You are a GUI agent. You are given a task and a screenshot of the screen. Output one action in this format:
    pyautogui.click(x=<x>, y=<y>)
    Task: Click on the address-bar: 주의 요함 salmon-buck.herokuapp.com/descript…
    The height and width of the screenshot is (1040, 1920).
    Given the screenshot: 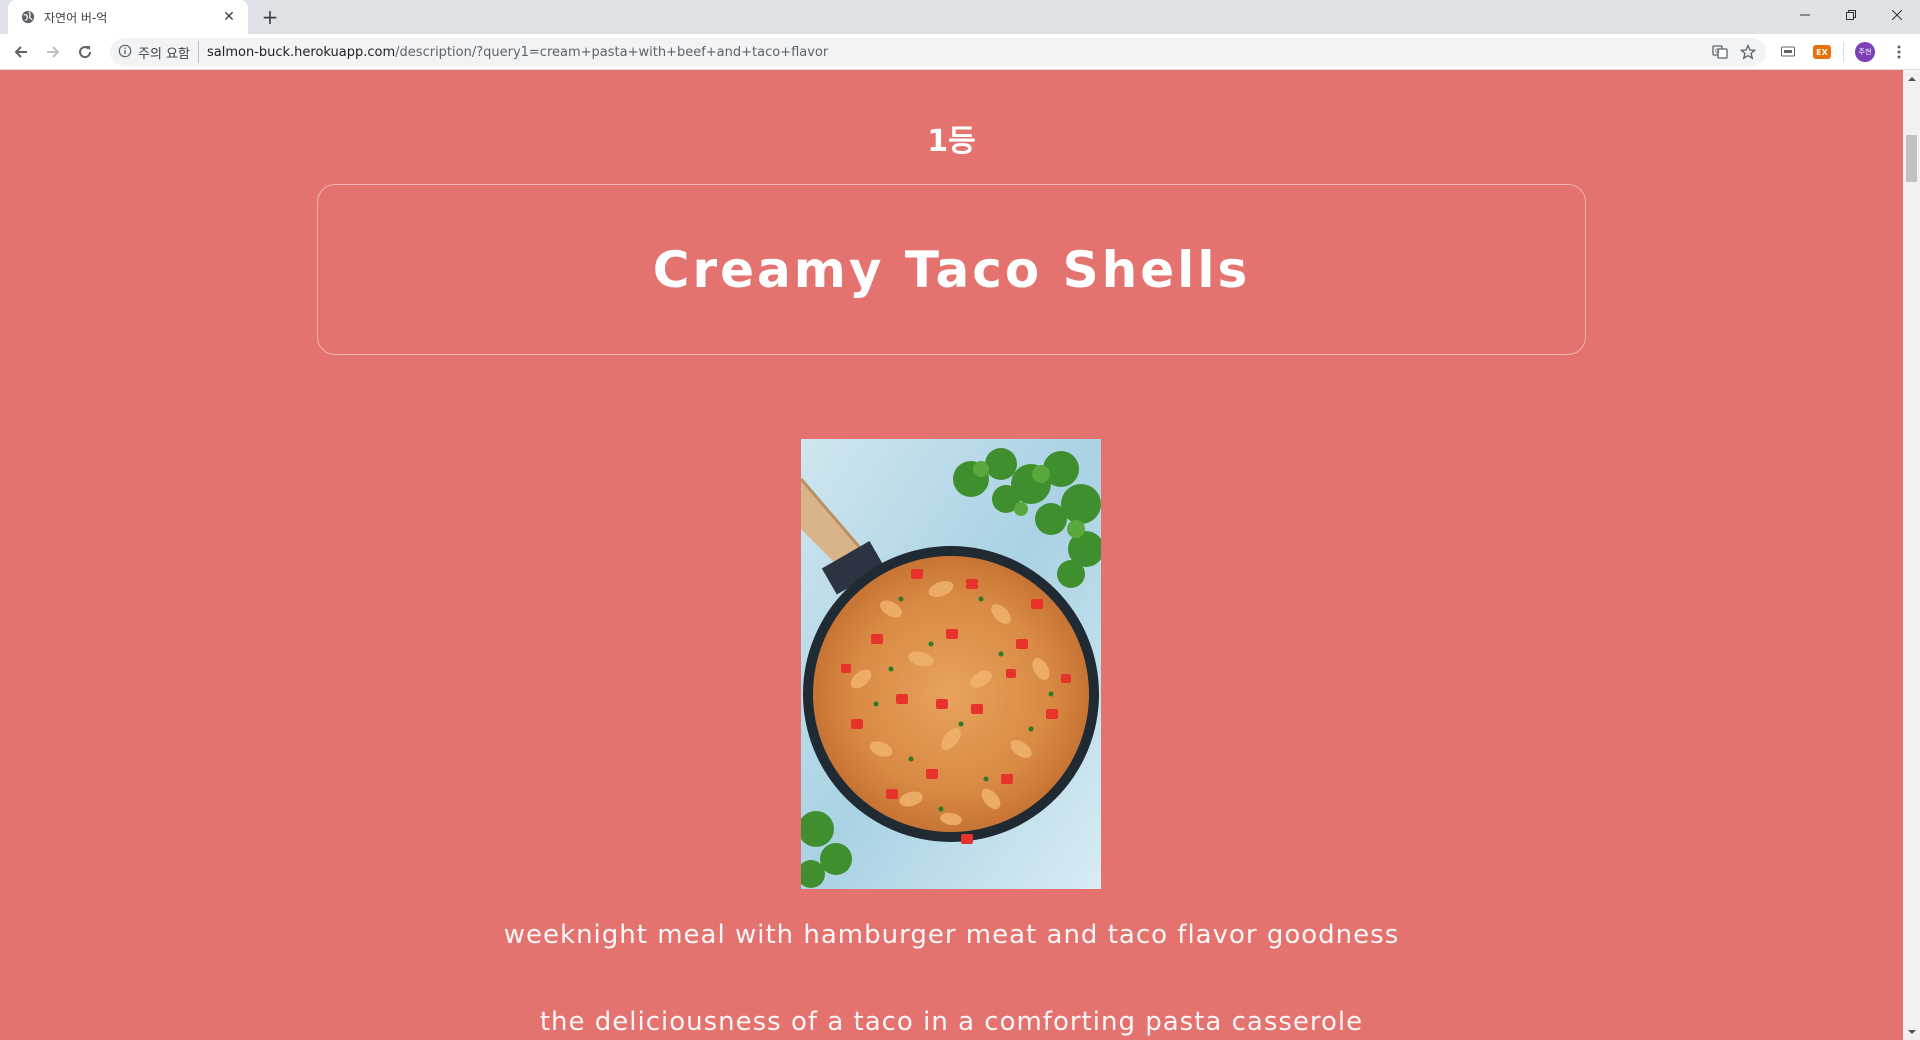 What is the action you would take?
    pyautogui.click(x=938, y=52)
    